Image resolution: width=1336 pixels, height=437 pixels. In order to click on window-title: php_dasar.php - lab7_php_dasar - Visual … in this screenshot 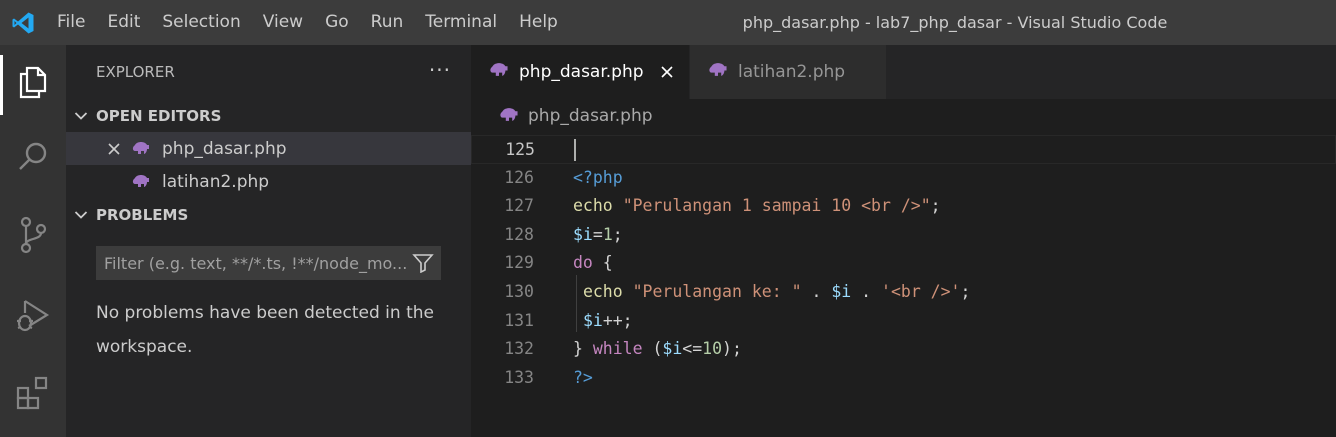, I will do `click(955, 22)`.